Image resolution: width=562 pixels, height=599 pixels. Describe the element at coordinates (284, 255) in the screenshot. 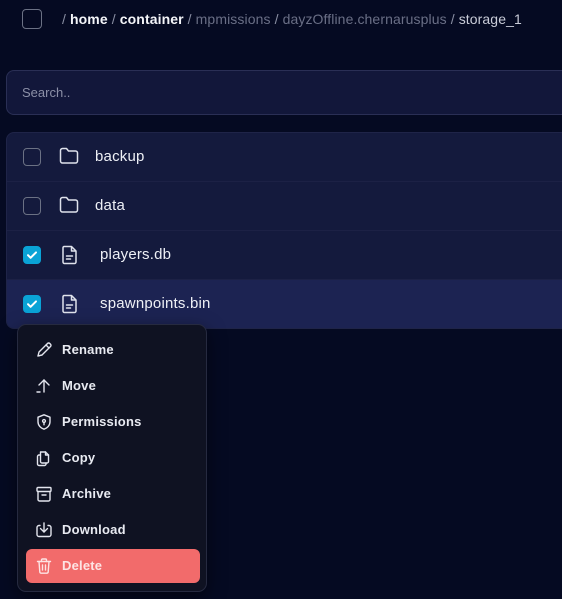

I see `file-row-players-db: players.db` at that location.